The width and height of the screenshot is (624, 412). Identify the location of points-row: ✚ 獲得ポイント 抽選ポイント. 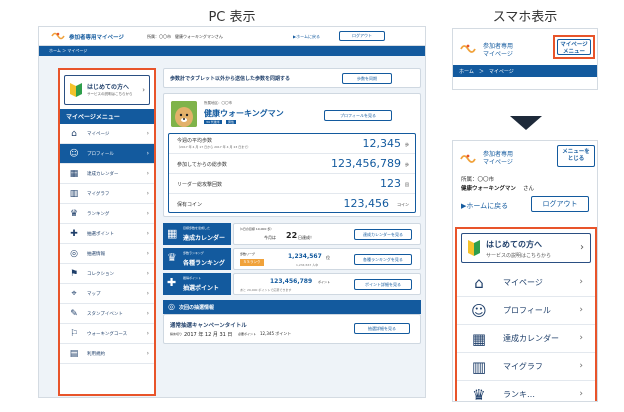
(197, 284).